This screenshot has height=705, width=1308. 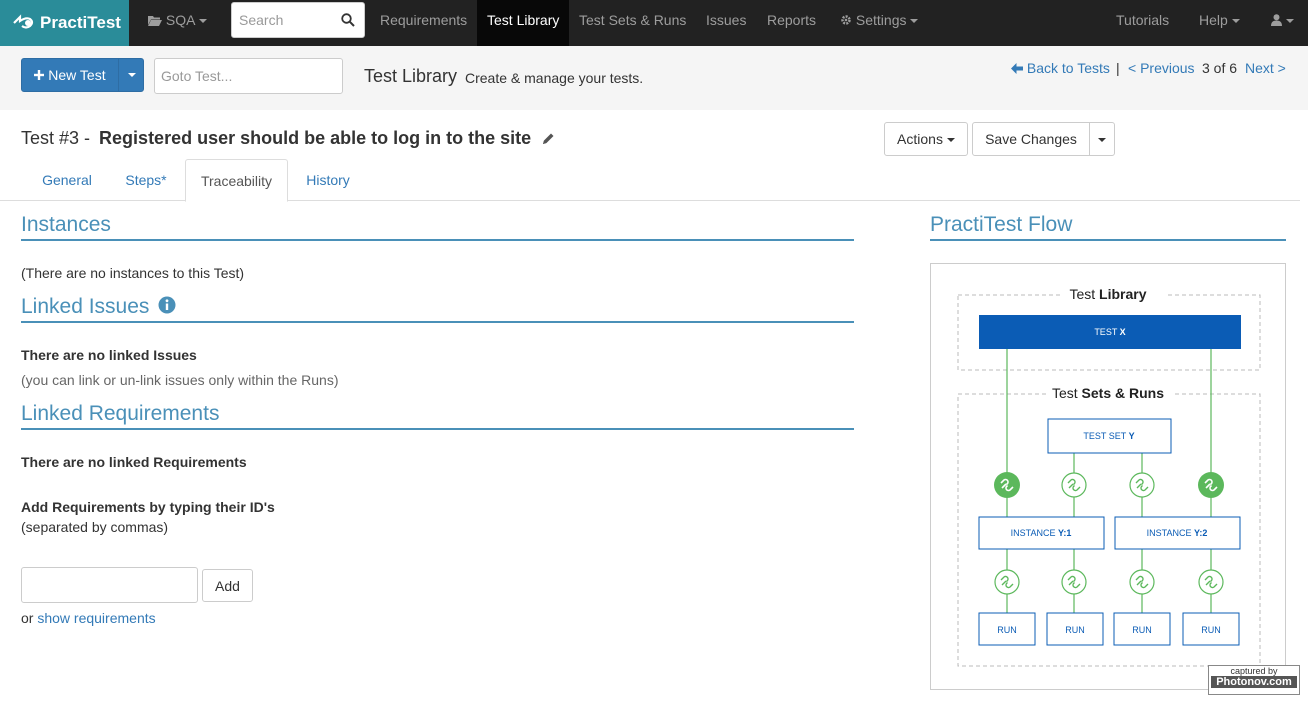 What do you see at coordinates (411, 76) in the screenshot?
I see `page-title: Test Library` at bounding box center [411, 76].